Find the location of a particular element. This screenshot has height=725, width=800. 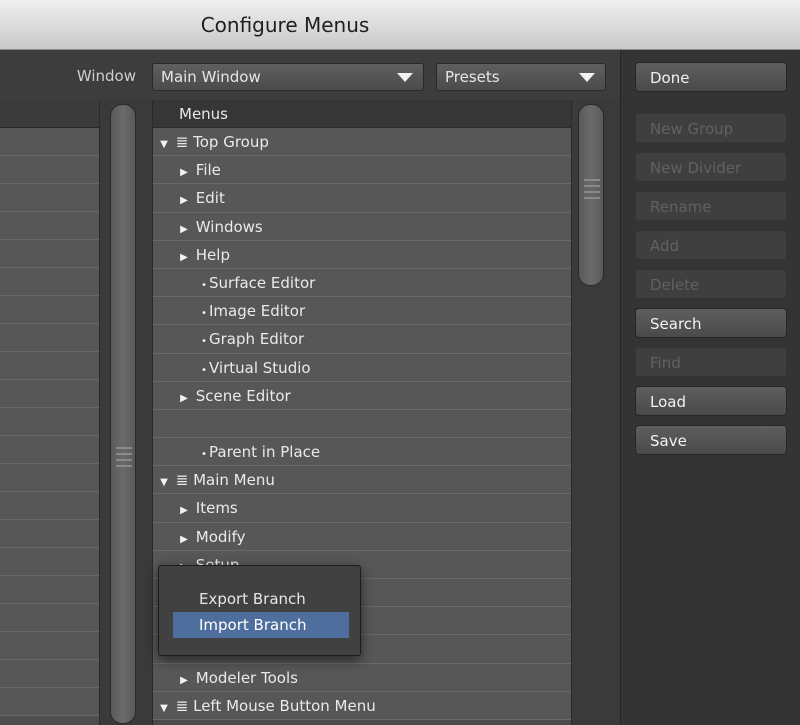

menu-tree-row: • Parent in Place is located at coordinates (362, 452).